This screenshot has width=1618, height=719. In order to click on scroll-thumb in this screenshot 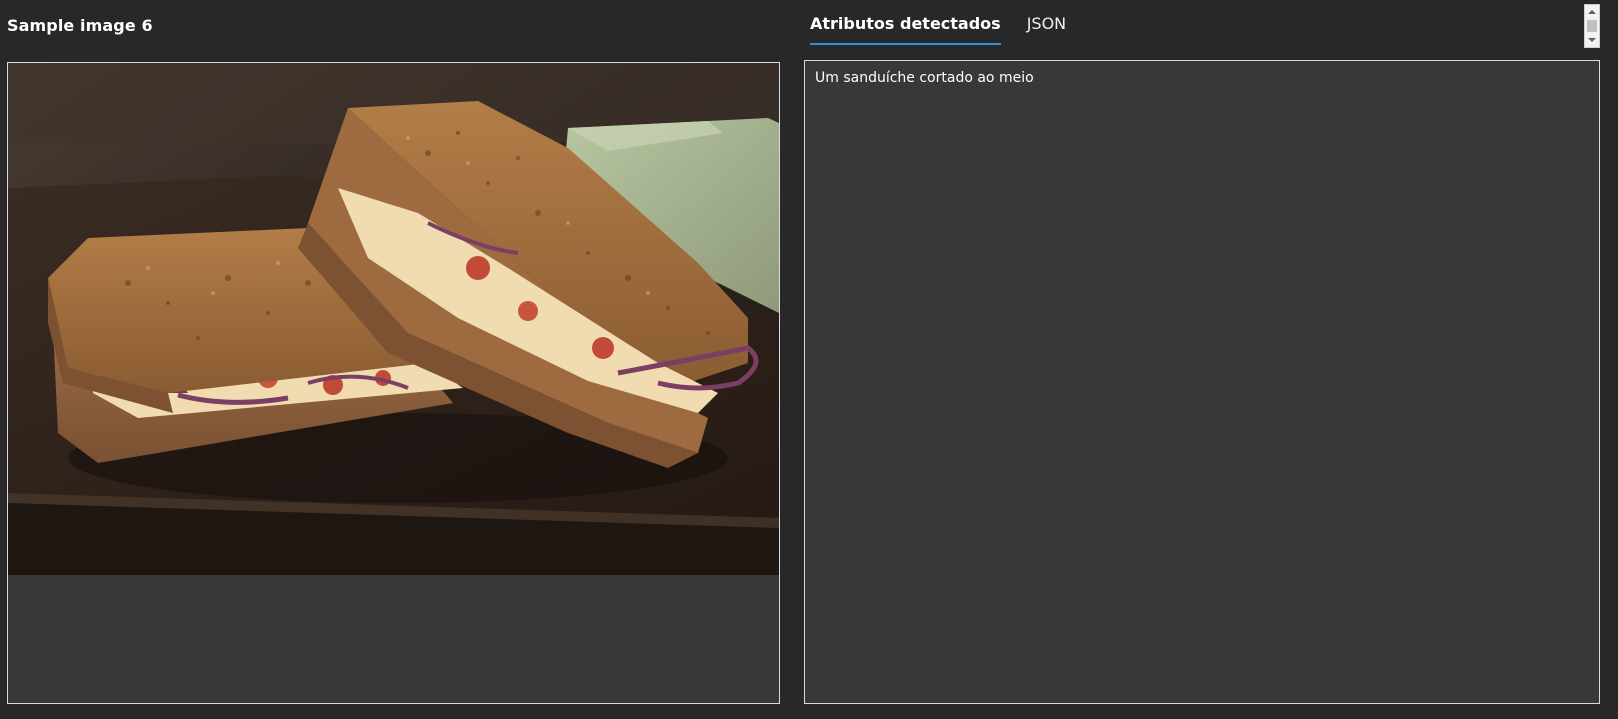, I will do `click(1592, 26)`.